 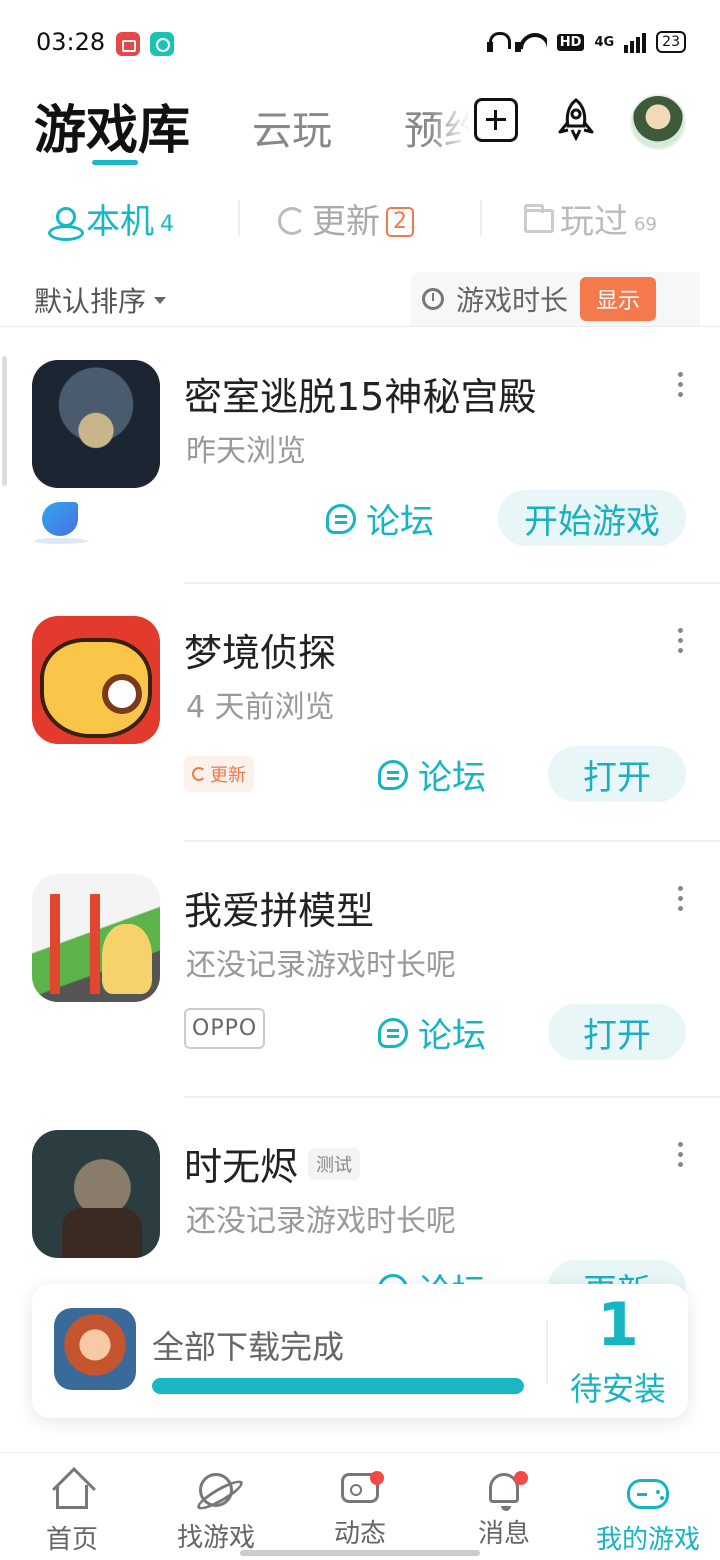 I want to click on game-title-text: 我爱拼模型, so click(x=279, y=911).